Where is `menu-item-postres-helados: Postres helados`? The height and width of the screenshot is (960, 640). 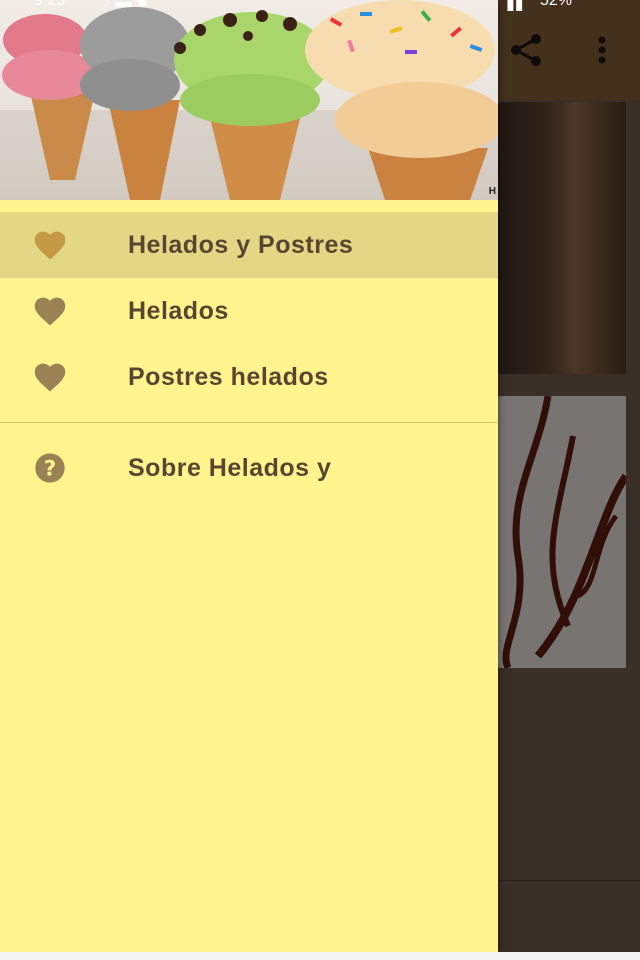
menu-item-postres-helados: Postres helados is located at coordinates (249, 377).